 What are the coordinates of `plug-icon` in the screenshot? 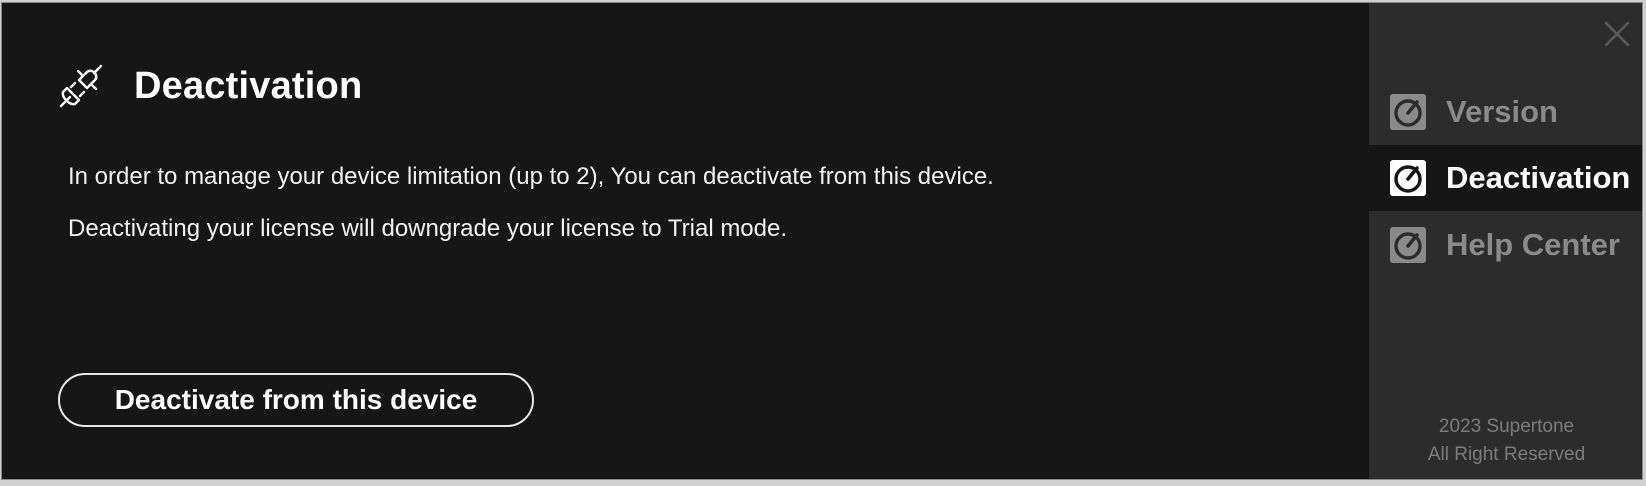 It's located at (81, 86).